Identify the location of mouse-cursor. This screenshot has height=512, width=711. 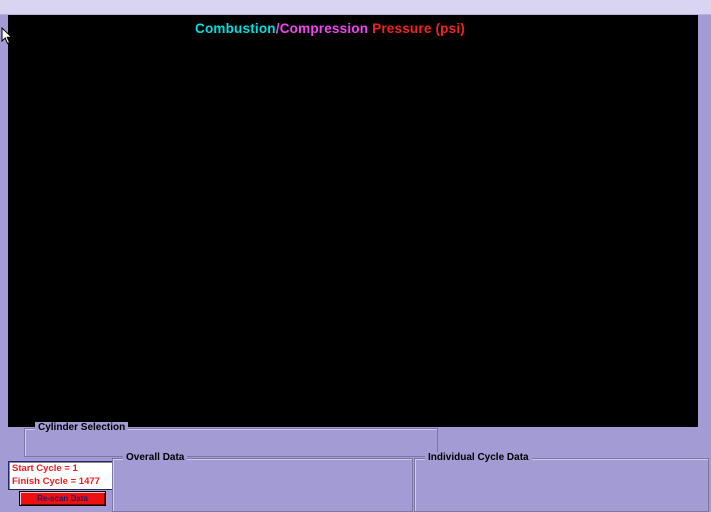
(7, 36).